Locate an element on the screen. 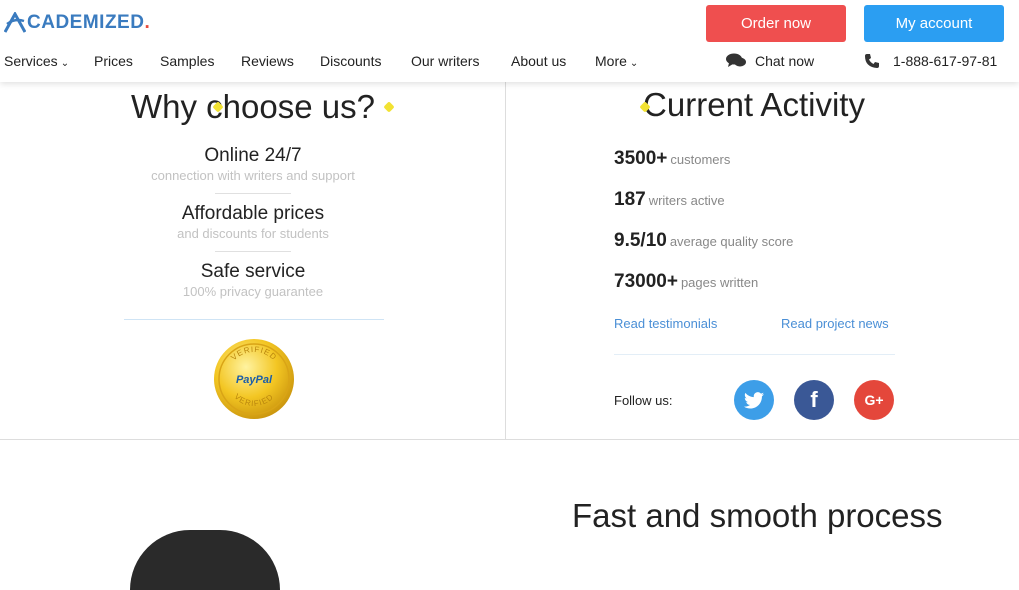 The image size is (1019, 590). phone-link: 1-888-617-97-81 is located at coordinates (930, 61).